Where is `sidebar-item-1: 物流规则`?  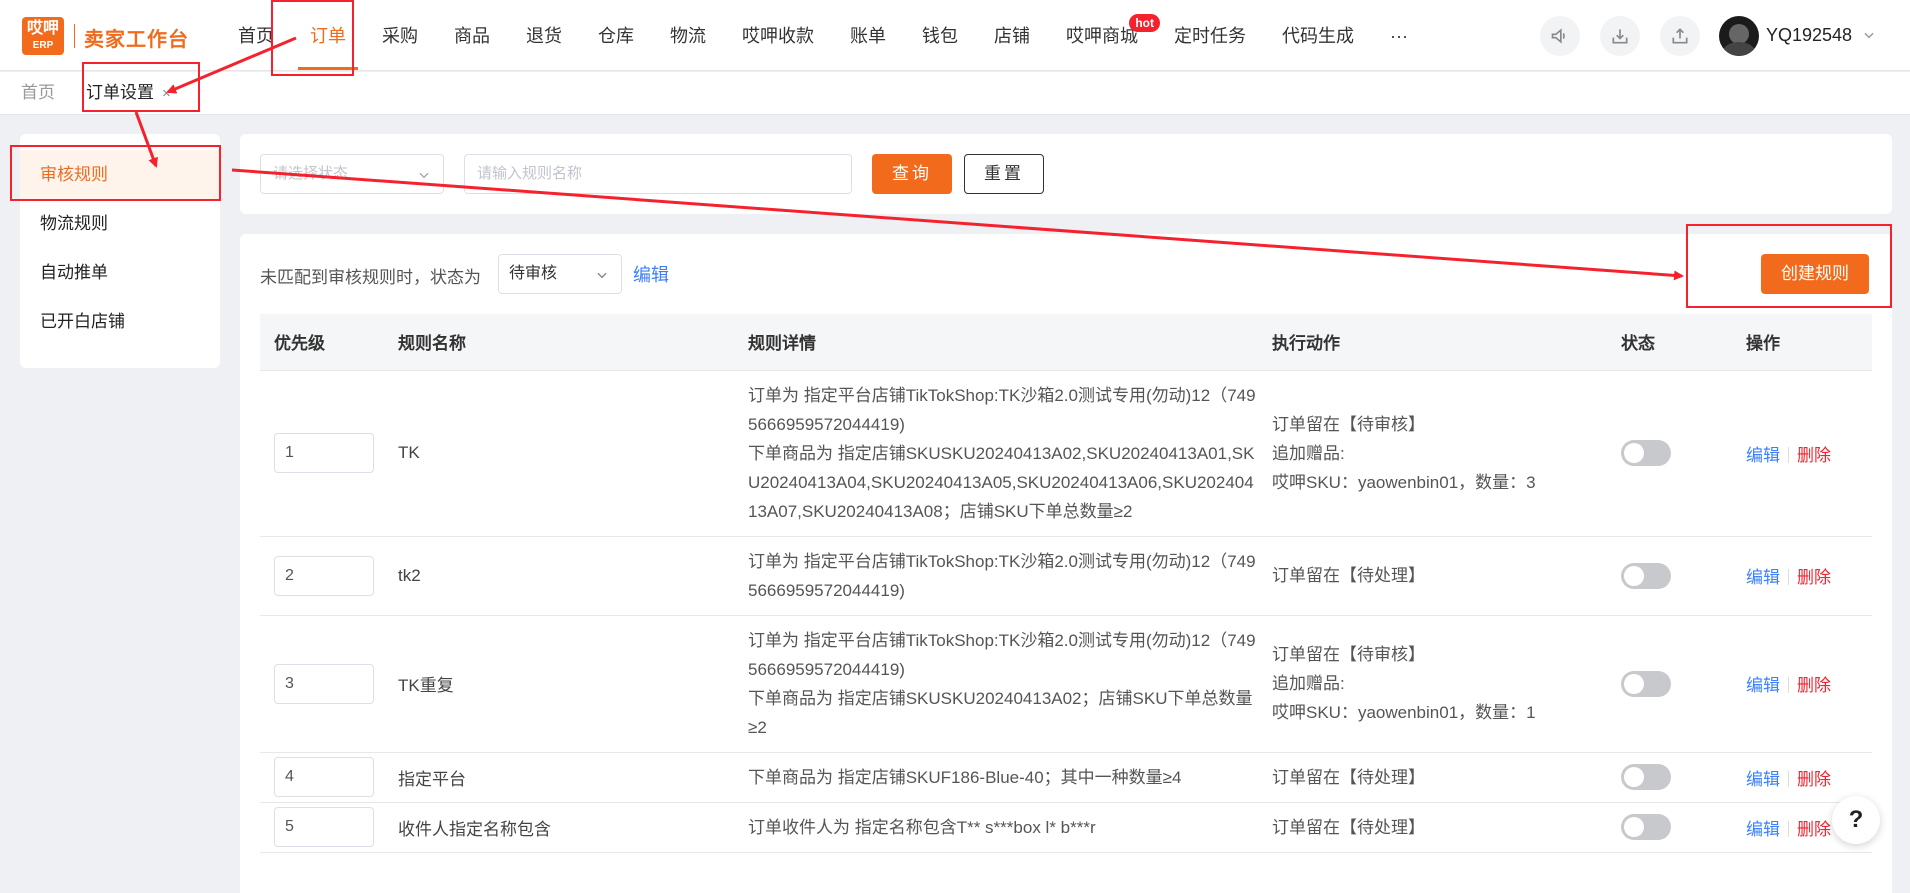 sidebar-item-1: 物流规则 is located at coordinates (120, 223).